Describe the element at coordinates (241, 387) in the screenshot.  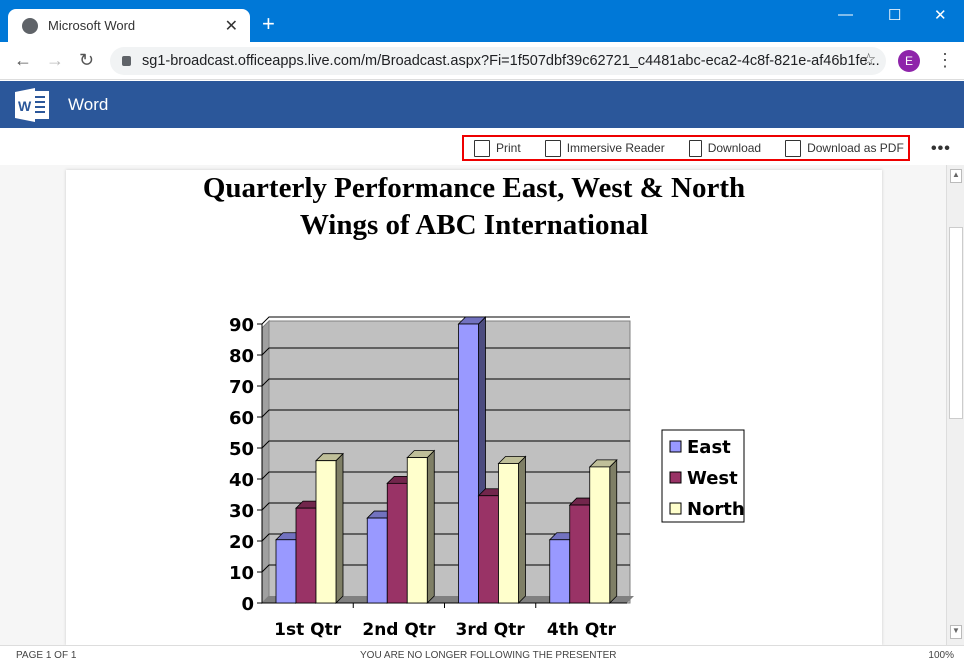
I see `y-tick-label: 70` at that location.